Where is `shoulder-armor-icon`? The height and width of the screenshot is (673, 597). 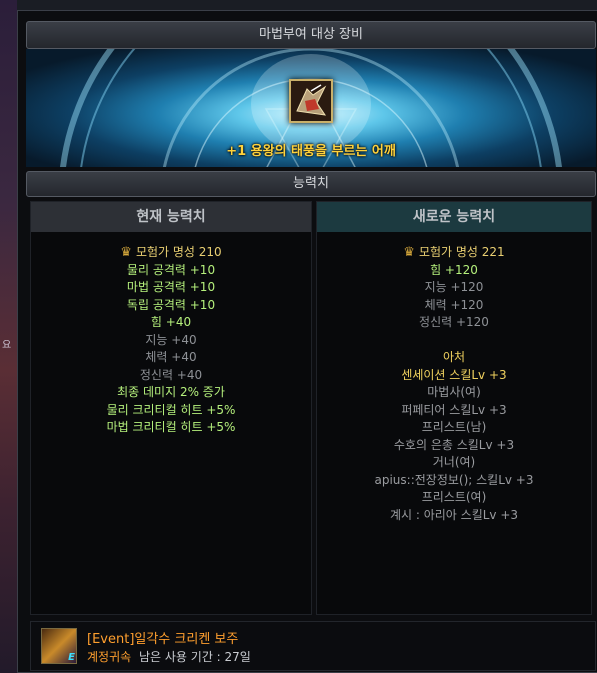 shoulder-armor-icon is located at coordinates (311, 101).